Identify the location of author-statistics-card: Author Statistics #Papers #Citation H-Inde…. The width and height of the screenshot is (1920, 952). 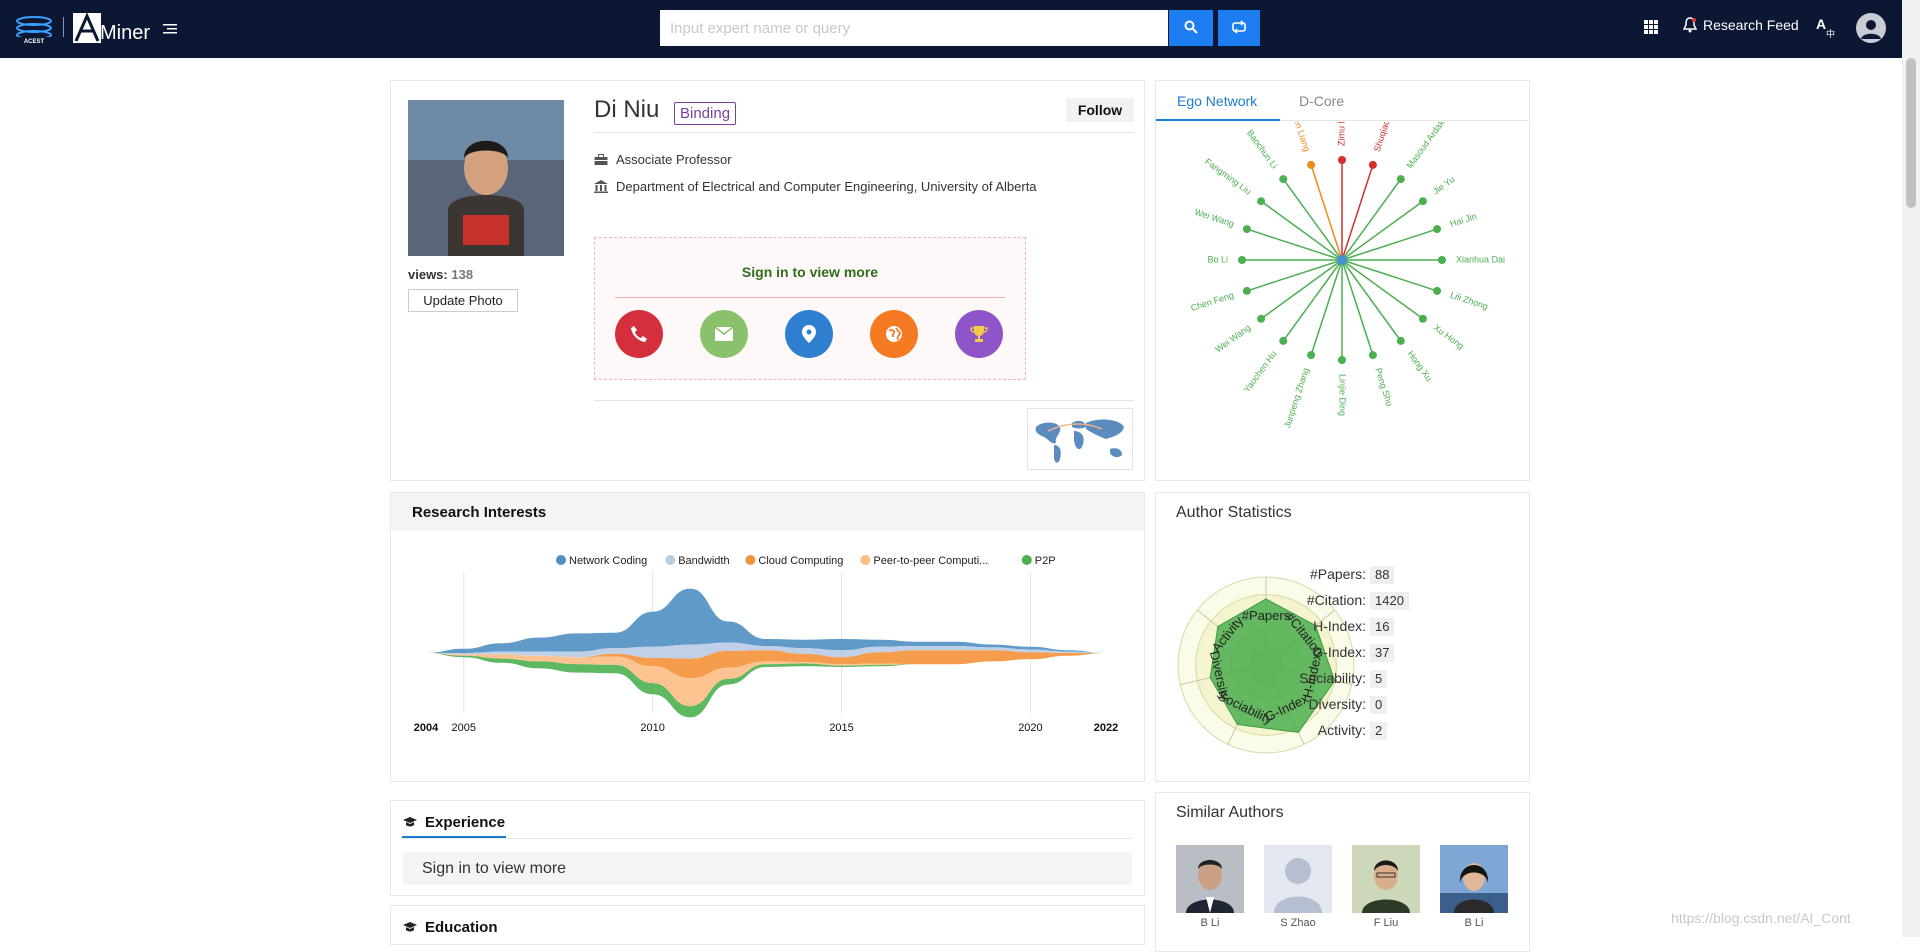
(1342, 637).